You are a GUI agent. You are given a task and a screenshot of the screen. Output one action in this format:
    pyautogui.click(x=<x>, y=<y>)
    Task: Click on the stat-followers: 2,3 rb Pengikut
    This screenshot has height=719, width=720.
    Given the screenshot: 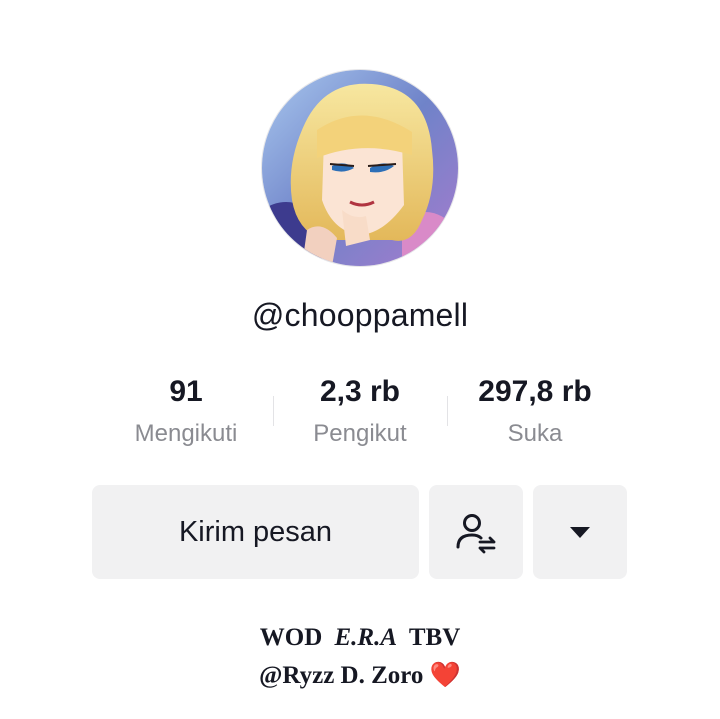 What is the action you would take?
    pyautogui.click(x=360, y=410)
    